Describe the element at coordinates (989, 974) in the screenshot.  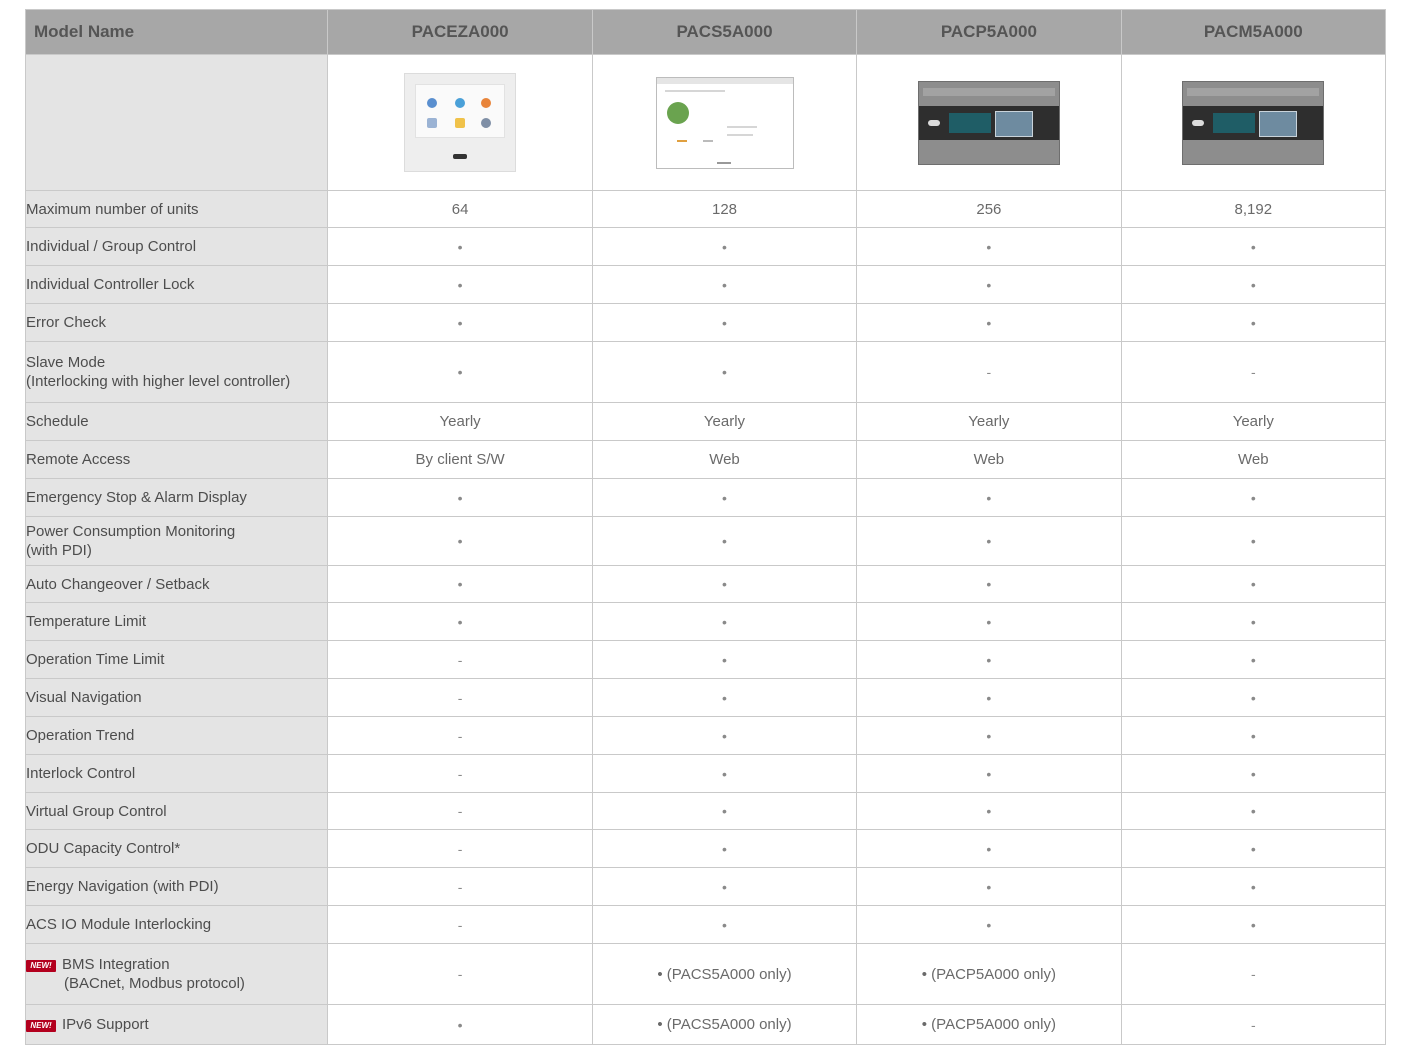
I see `value-cell: • (PACP5A000 only)` at that location.